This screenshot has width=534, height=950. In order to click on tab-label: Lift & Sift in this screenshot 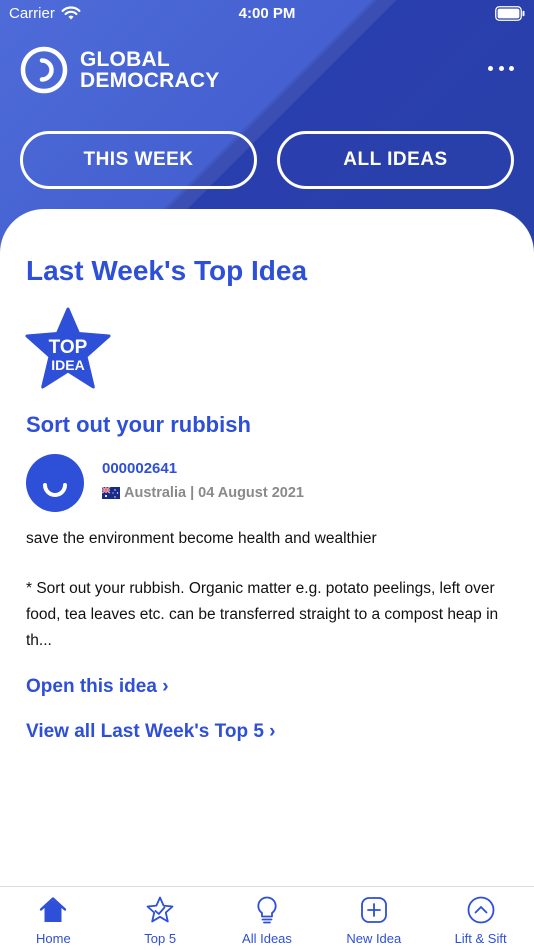, I will do `click(480, 938)`.